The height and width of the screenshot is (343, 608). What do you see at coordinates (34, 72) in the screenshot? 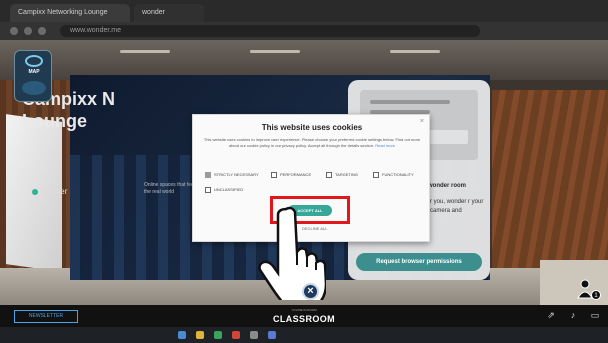
I see `map-label: MAP` at bounding box center [34, 72].